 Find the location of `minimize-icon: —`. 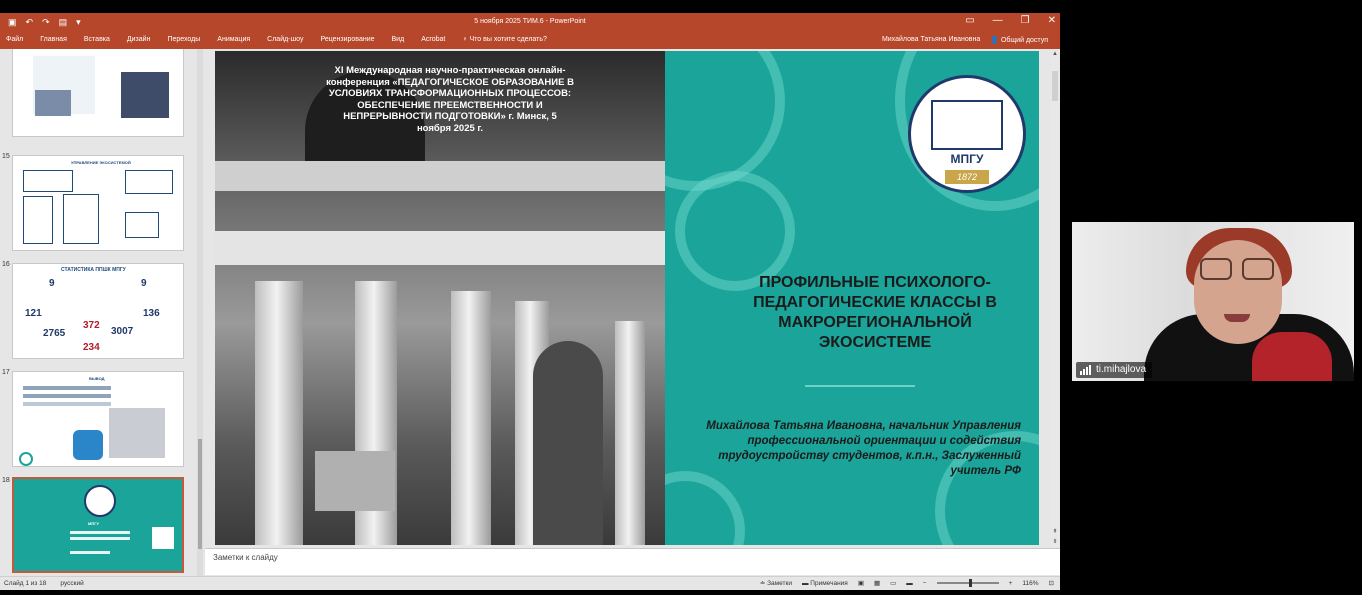

minimize-icon: — is located at coordinates (998, 20).